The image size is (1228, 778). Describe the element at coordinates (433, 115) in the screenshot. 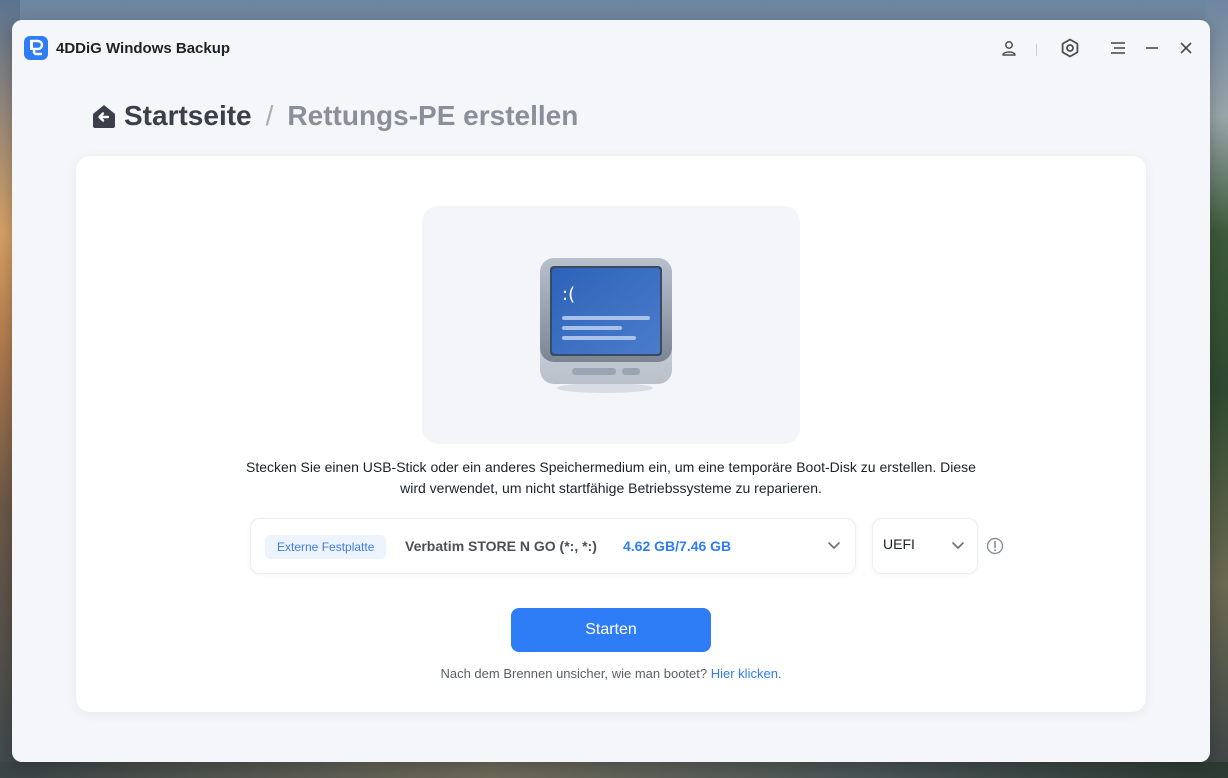

I see `page-title: Rettungs-PE erstellen` at that location.